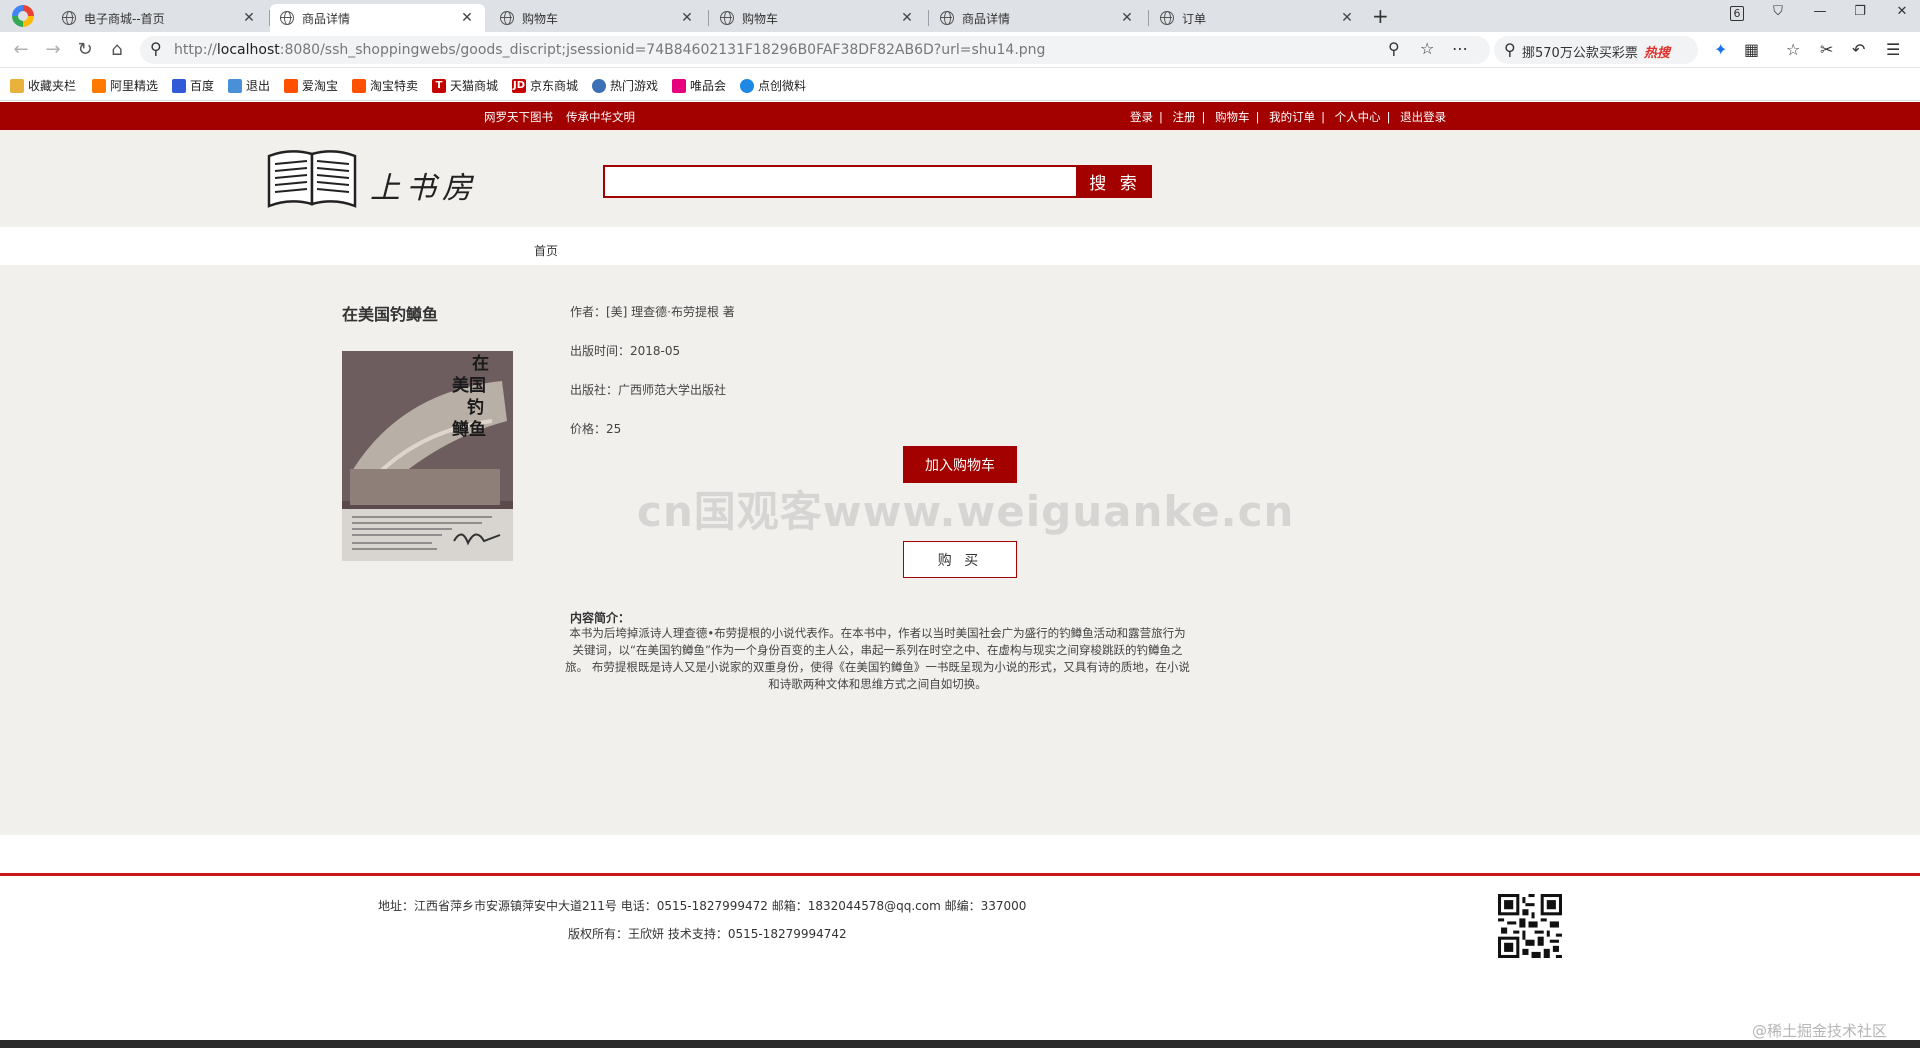 The height and width of the screenshot is (1048, 1920). I want to click on watermark-text: cn国观客www.weiguanke.cn, so click(966, 511).